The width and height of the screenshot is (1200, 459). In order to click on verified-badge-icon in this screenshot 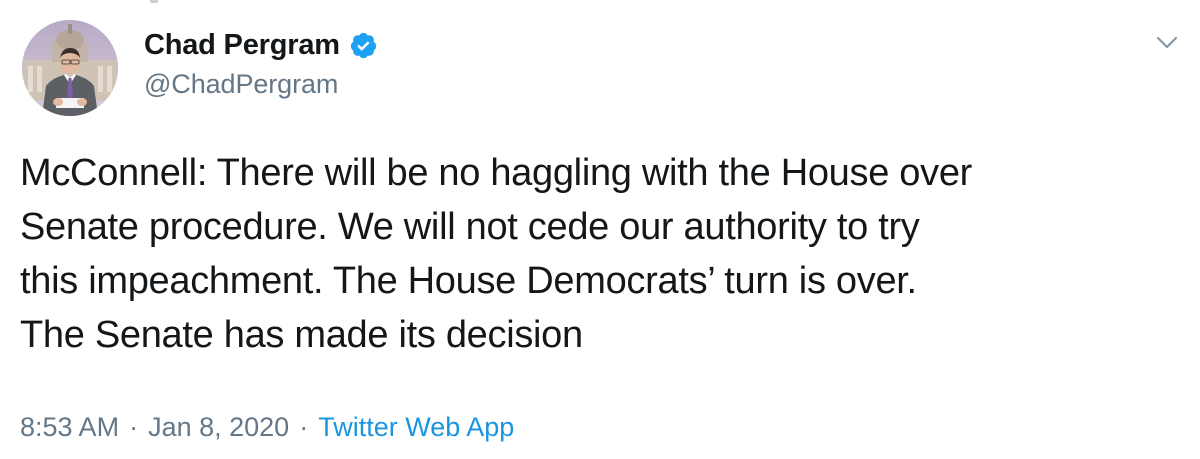, I will do `click(363, 45)`.